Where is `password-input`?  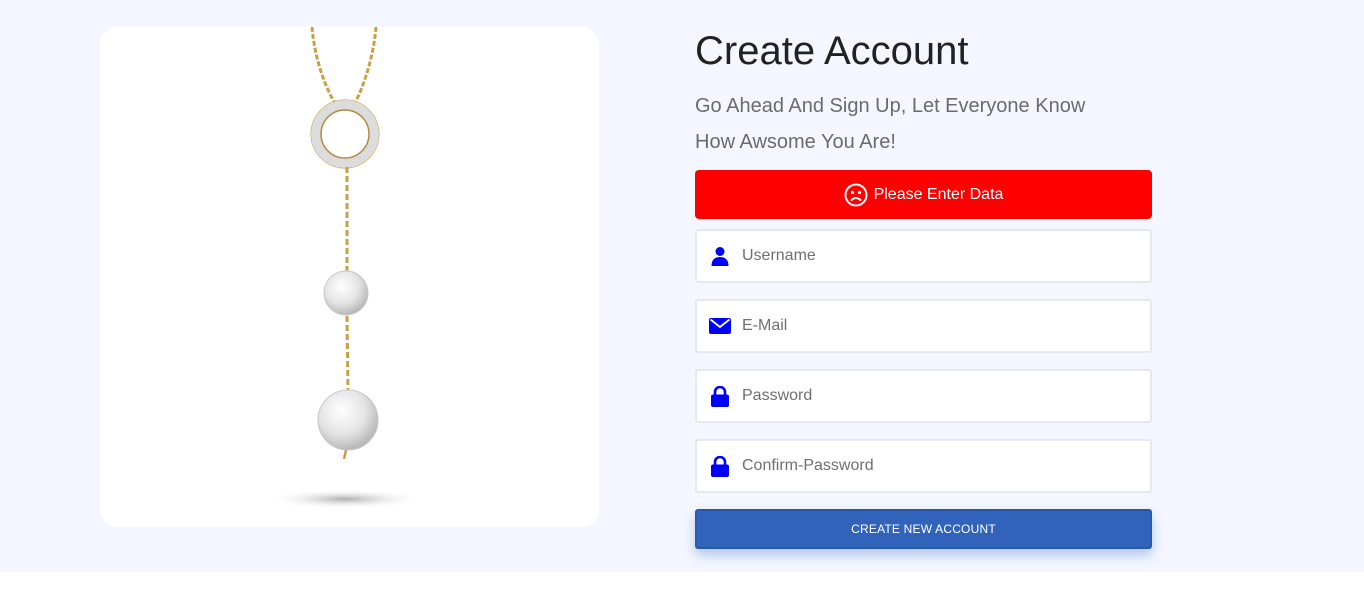 password-input is located at coordinates (946, 396).